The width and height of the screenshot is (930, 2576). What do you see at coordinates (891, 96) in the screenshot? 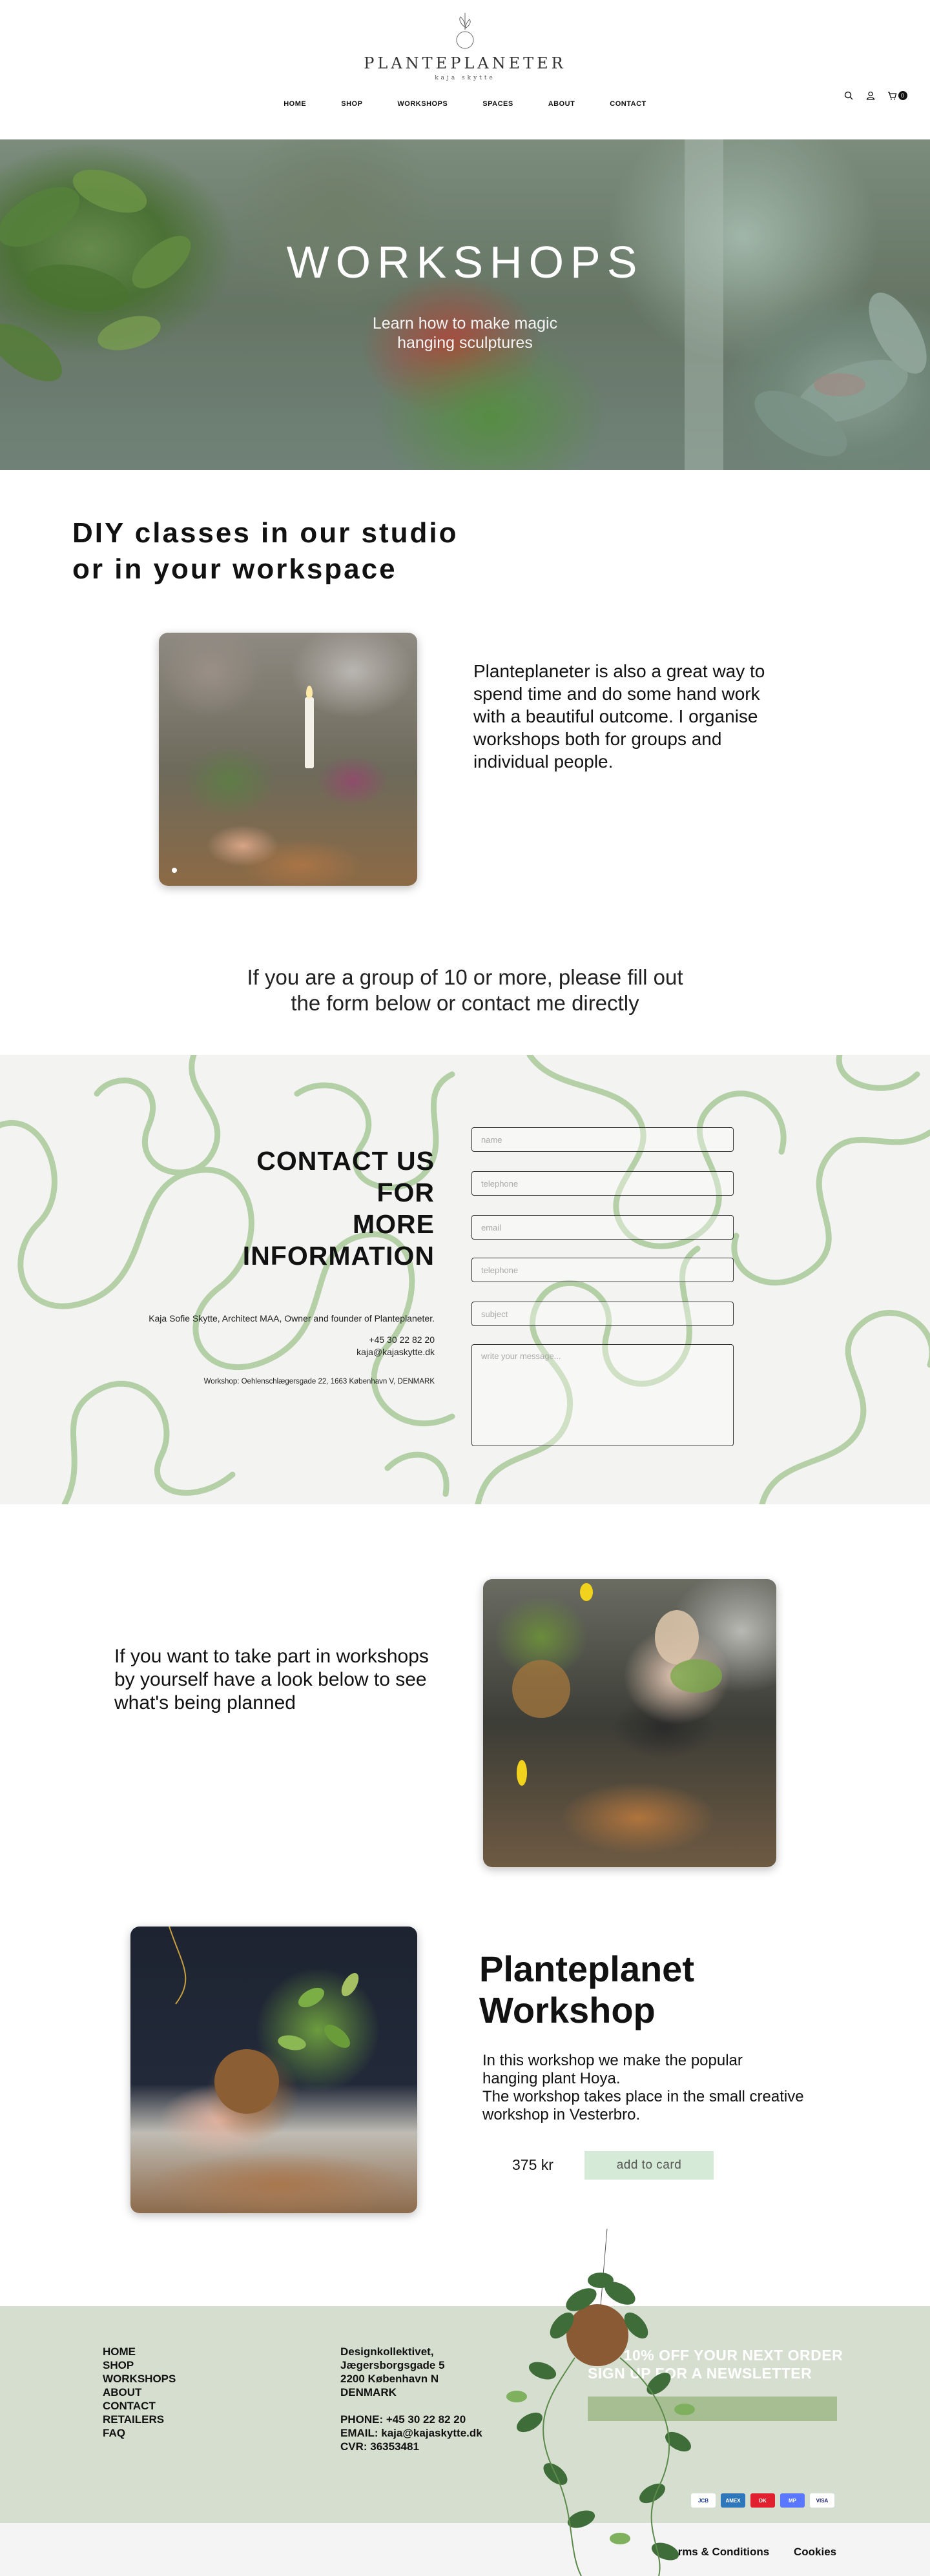
I see `cart-icon` at bounding box center [891, 96].